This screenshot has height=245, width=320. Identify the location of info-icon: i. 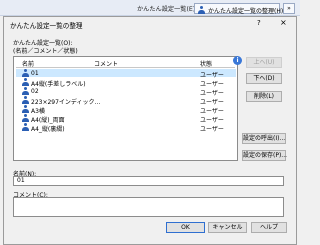
(237, 60).